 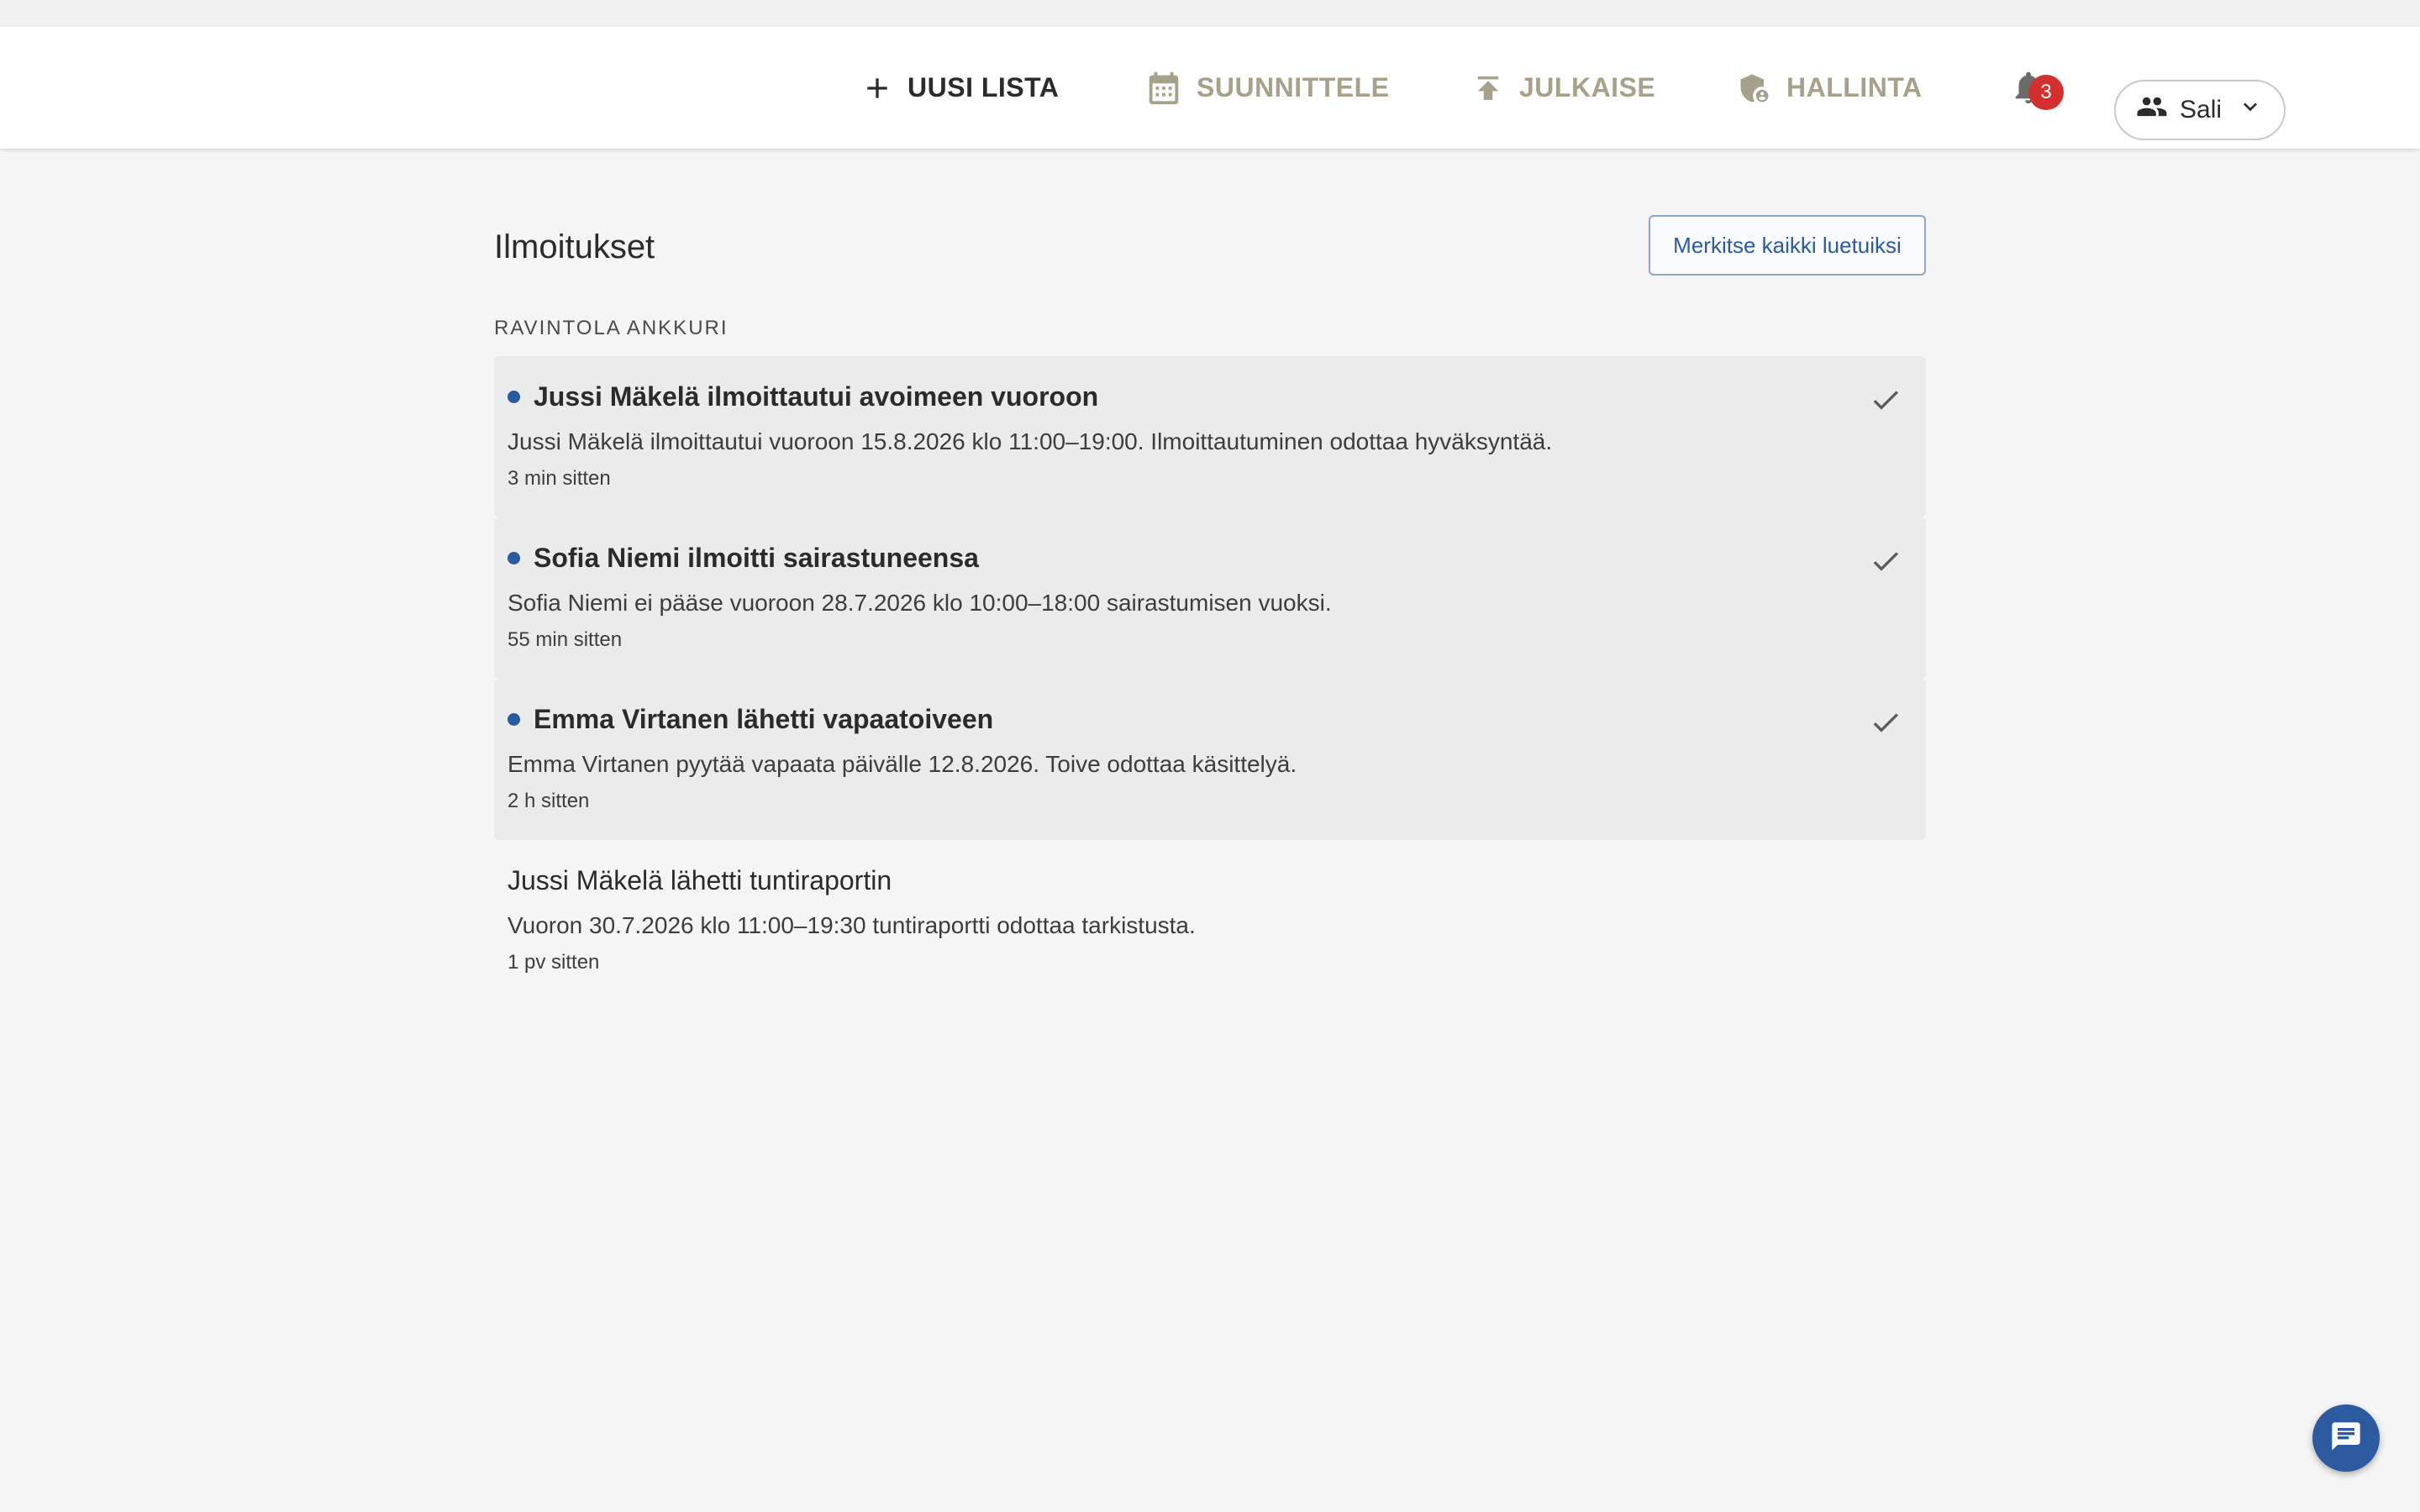 I want to click on chat-button, so click(x=2346, y=1438).